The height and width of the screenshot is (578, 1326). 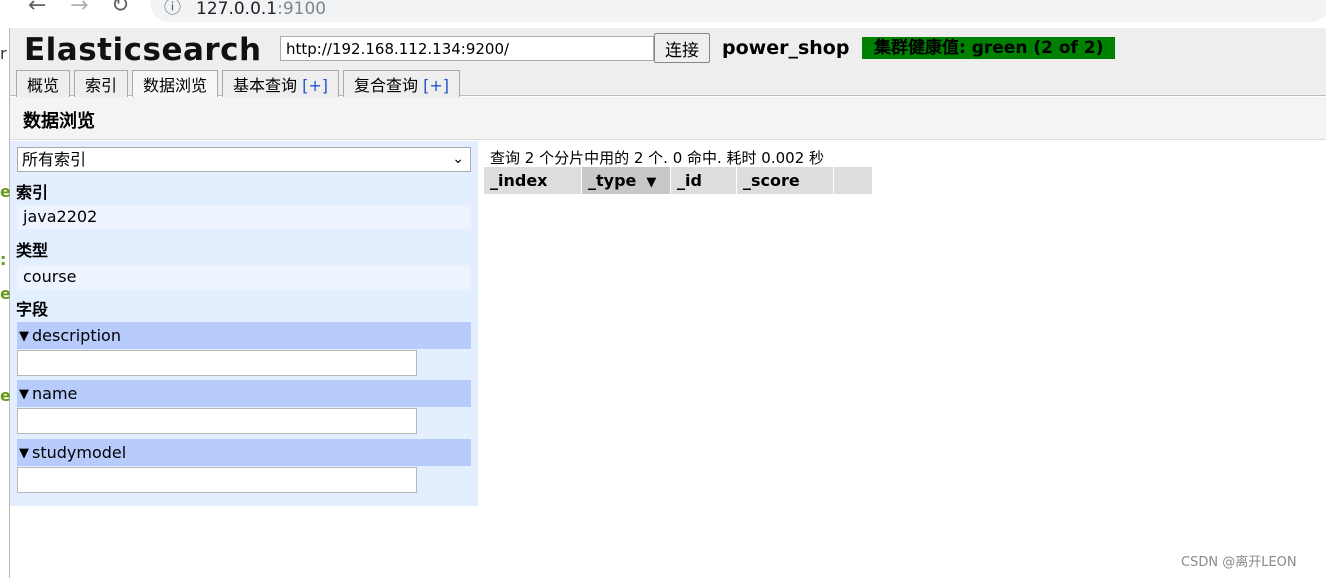 I want to click on tab-browser: 数据浏览, so click(x=175, y=84).